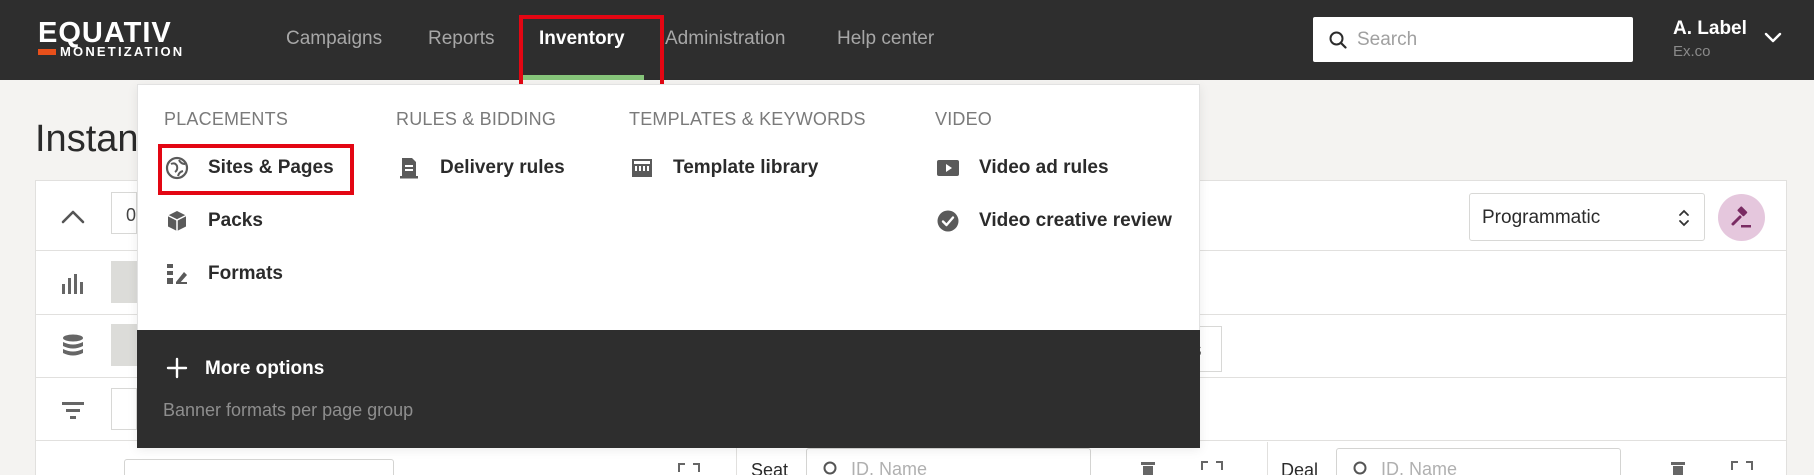  Describe the element at coordinates (73, 283) in the screenshot. I see `bar-chart-icon` at that location.